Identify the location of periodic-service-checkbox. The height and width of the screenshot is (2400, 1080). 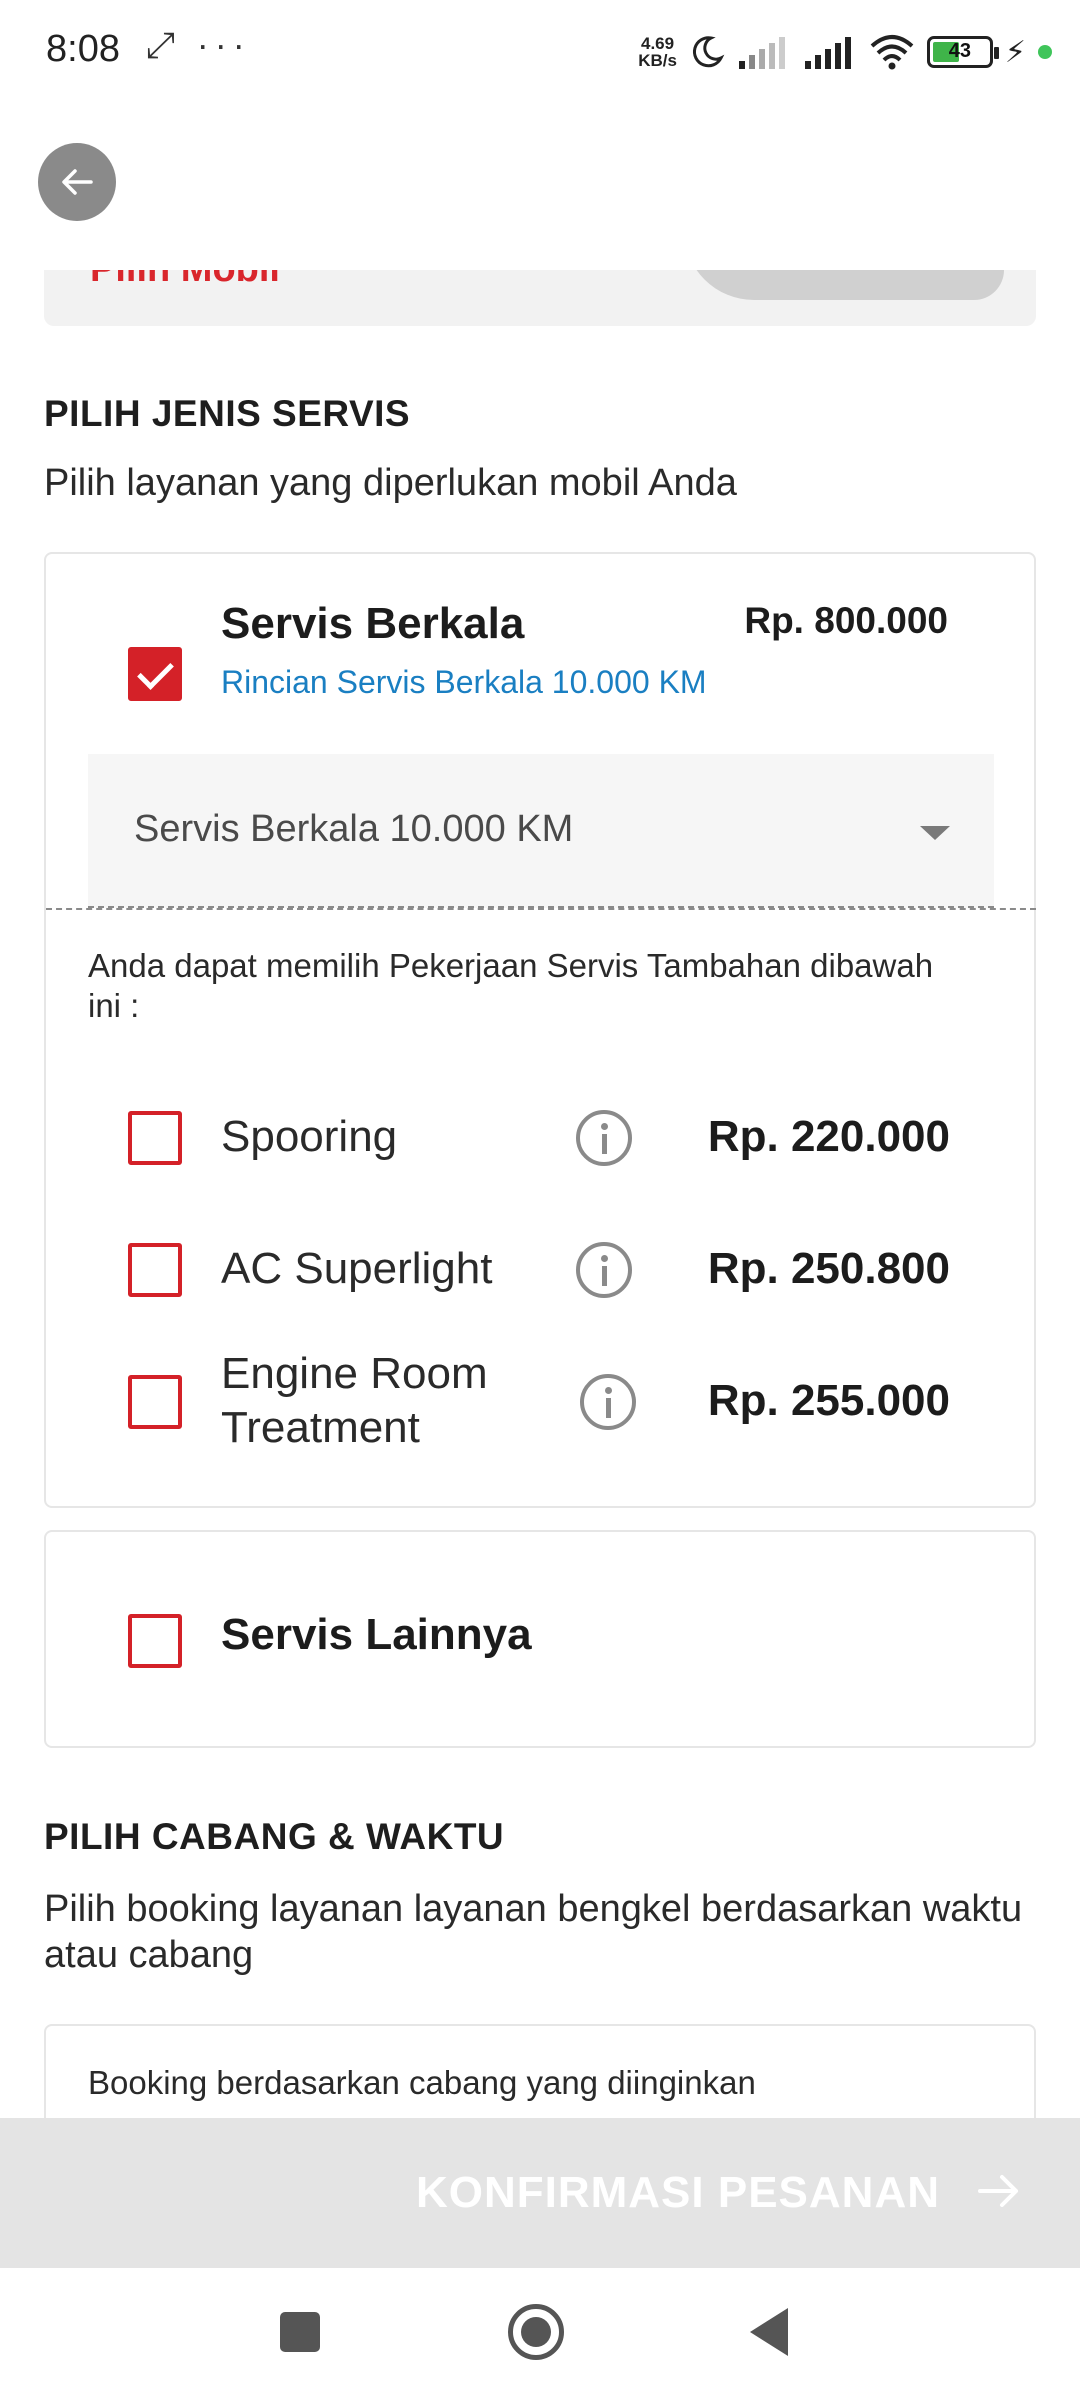
(155, 674).